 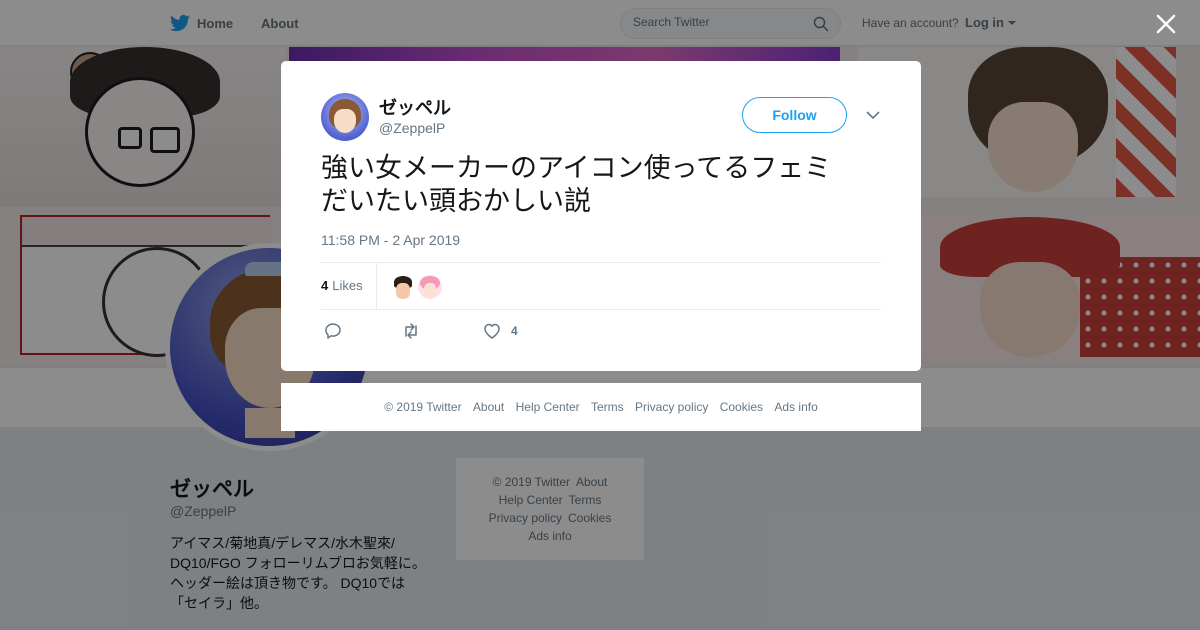 I want to click on reply-icon, so click(x=333, y=331).